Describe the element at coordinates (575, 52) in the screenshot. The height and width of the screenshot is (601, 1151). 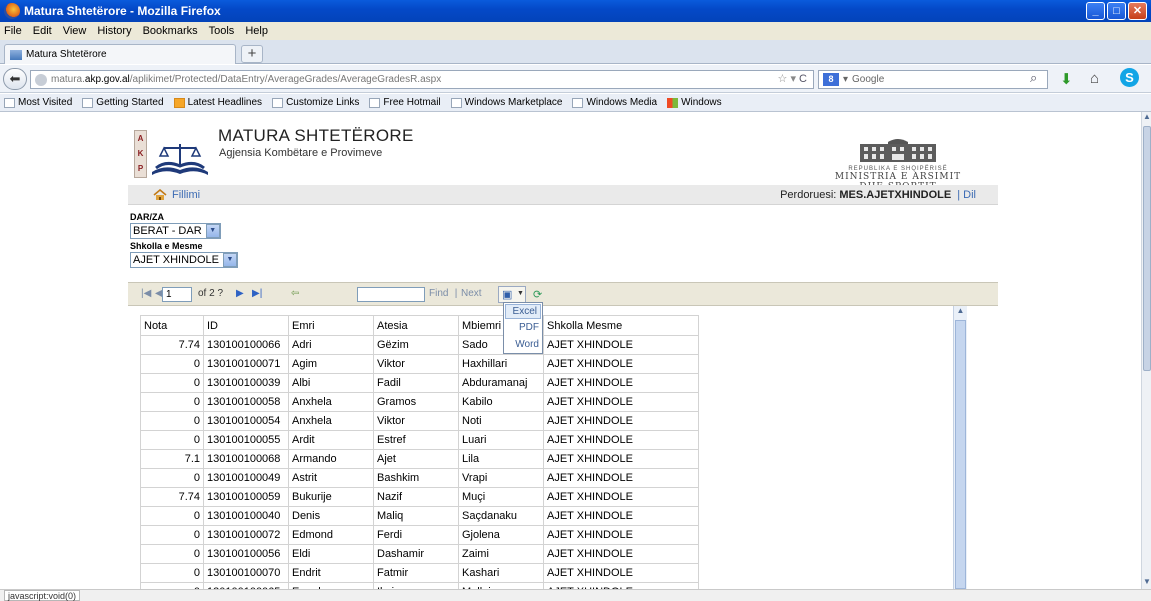
I see `tab-bar: Matura Shtetërore +` at that location.